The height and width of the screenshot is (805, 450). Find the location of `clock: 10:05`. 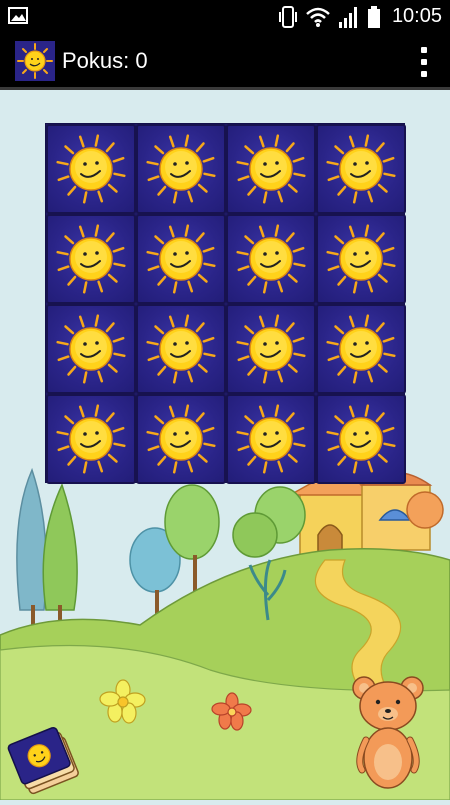

clock: 10:05 is located at coordinates (416, 16).